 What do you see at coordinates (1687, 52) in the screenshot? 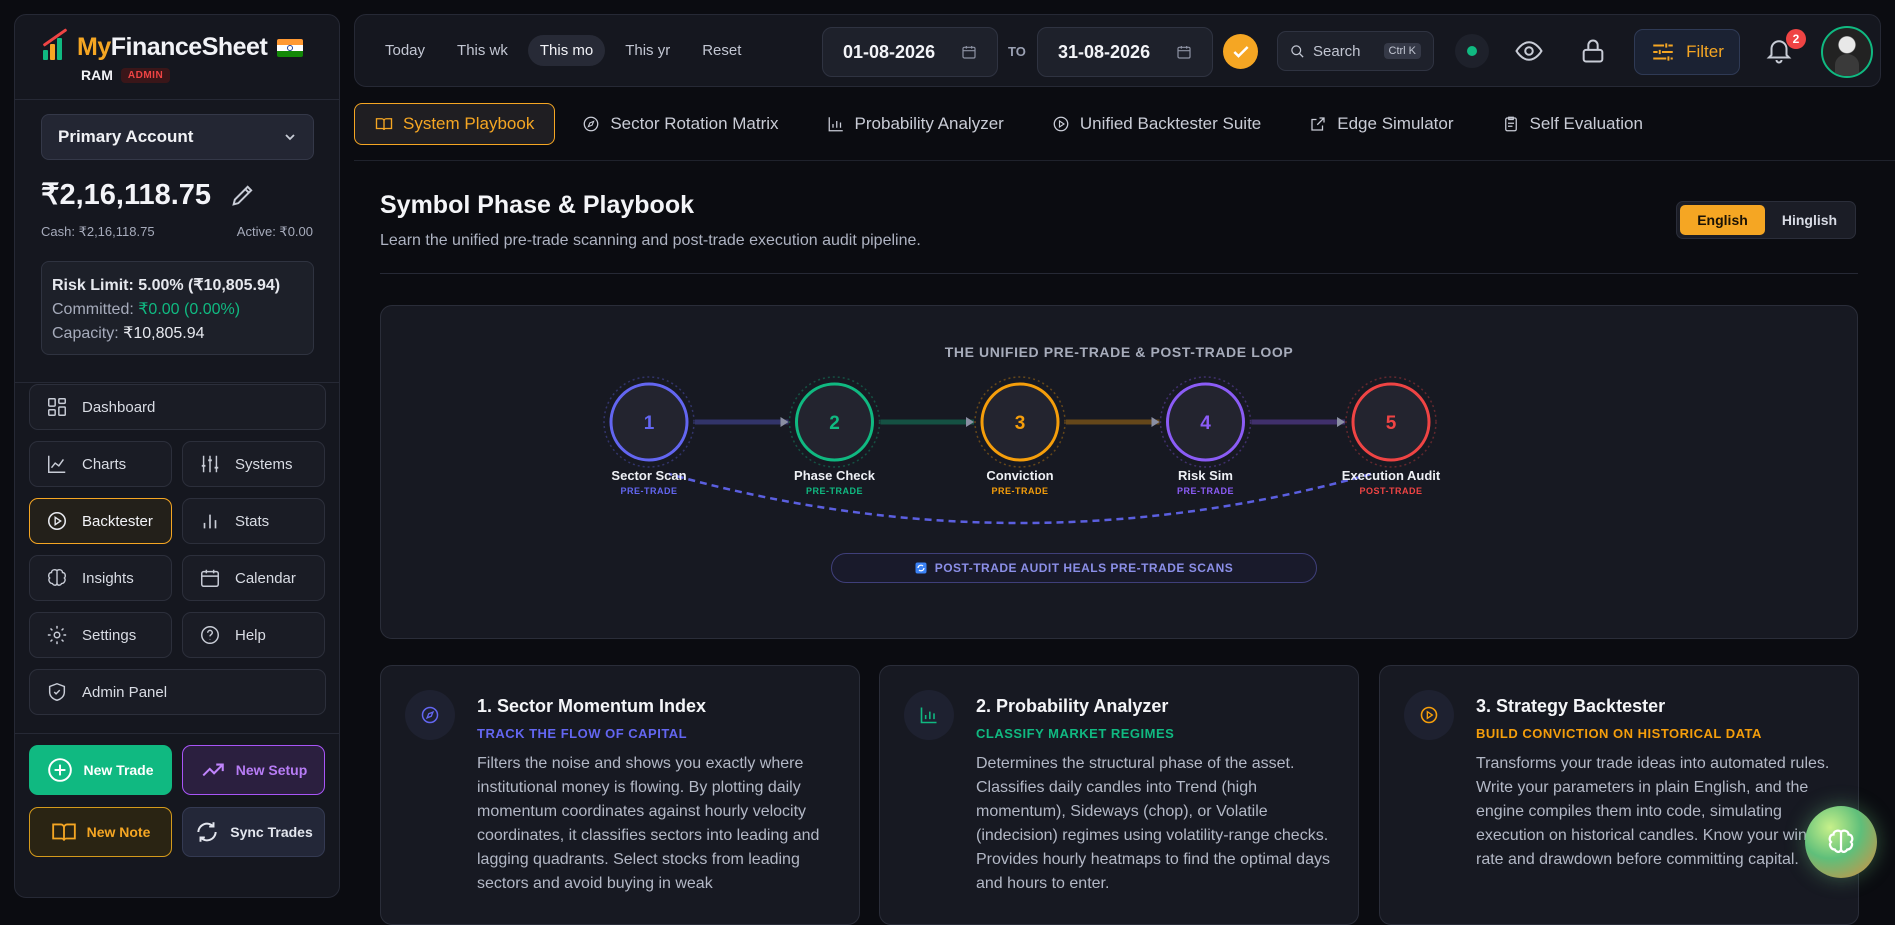
I see `filter-button: Filter` at bounding box center [1687, 52].